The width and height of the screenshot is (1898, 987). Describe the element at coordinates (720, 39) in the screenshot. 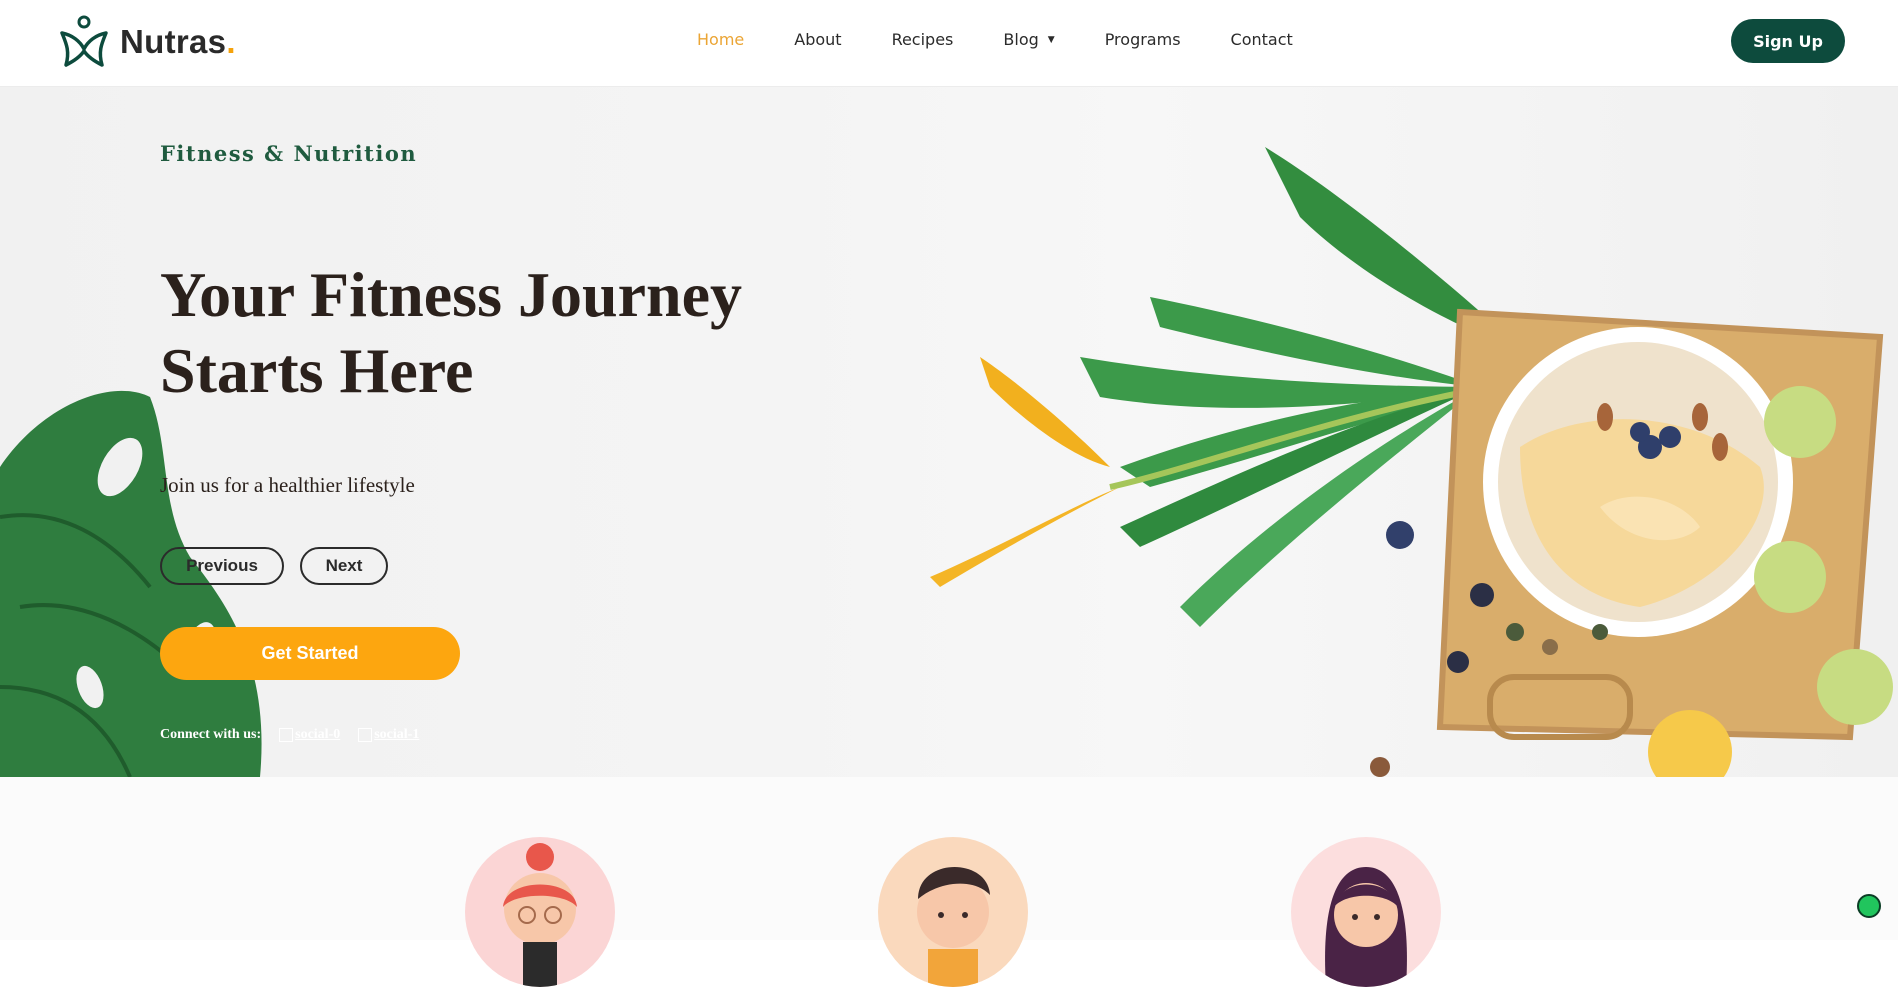

I see `nav-home: Home` at that location.